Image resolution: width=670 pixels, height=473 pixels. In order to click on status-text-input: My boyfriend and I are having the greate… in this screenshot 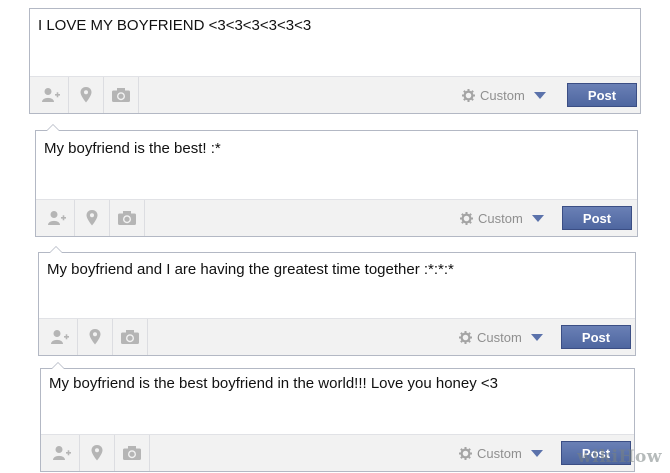, I will do `click(337, 269)`.